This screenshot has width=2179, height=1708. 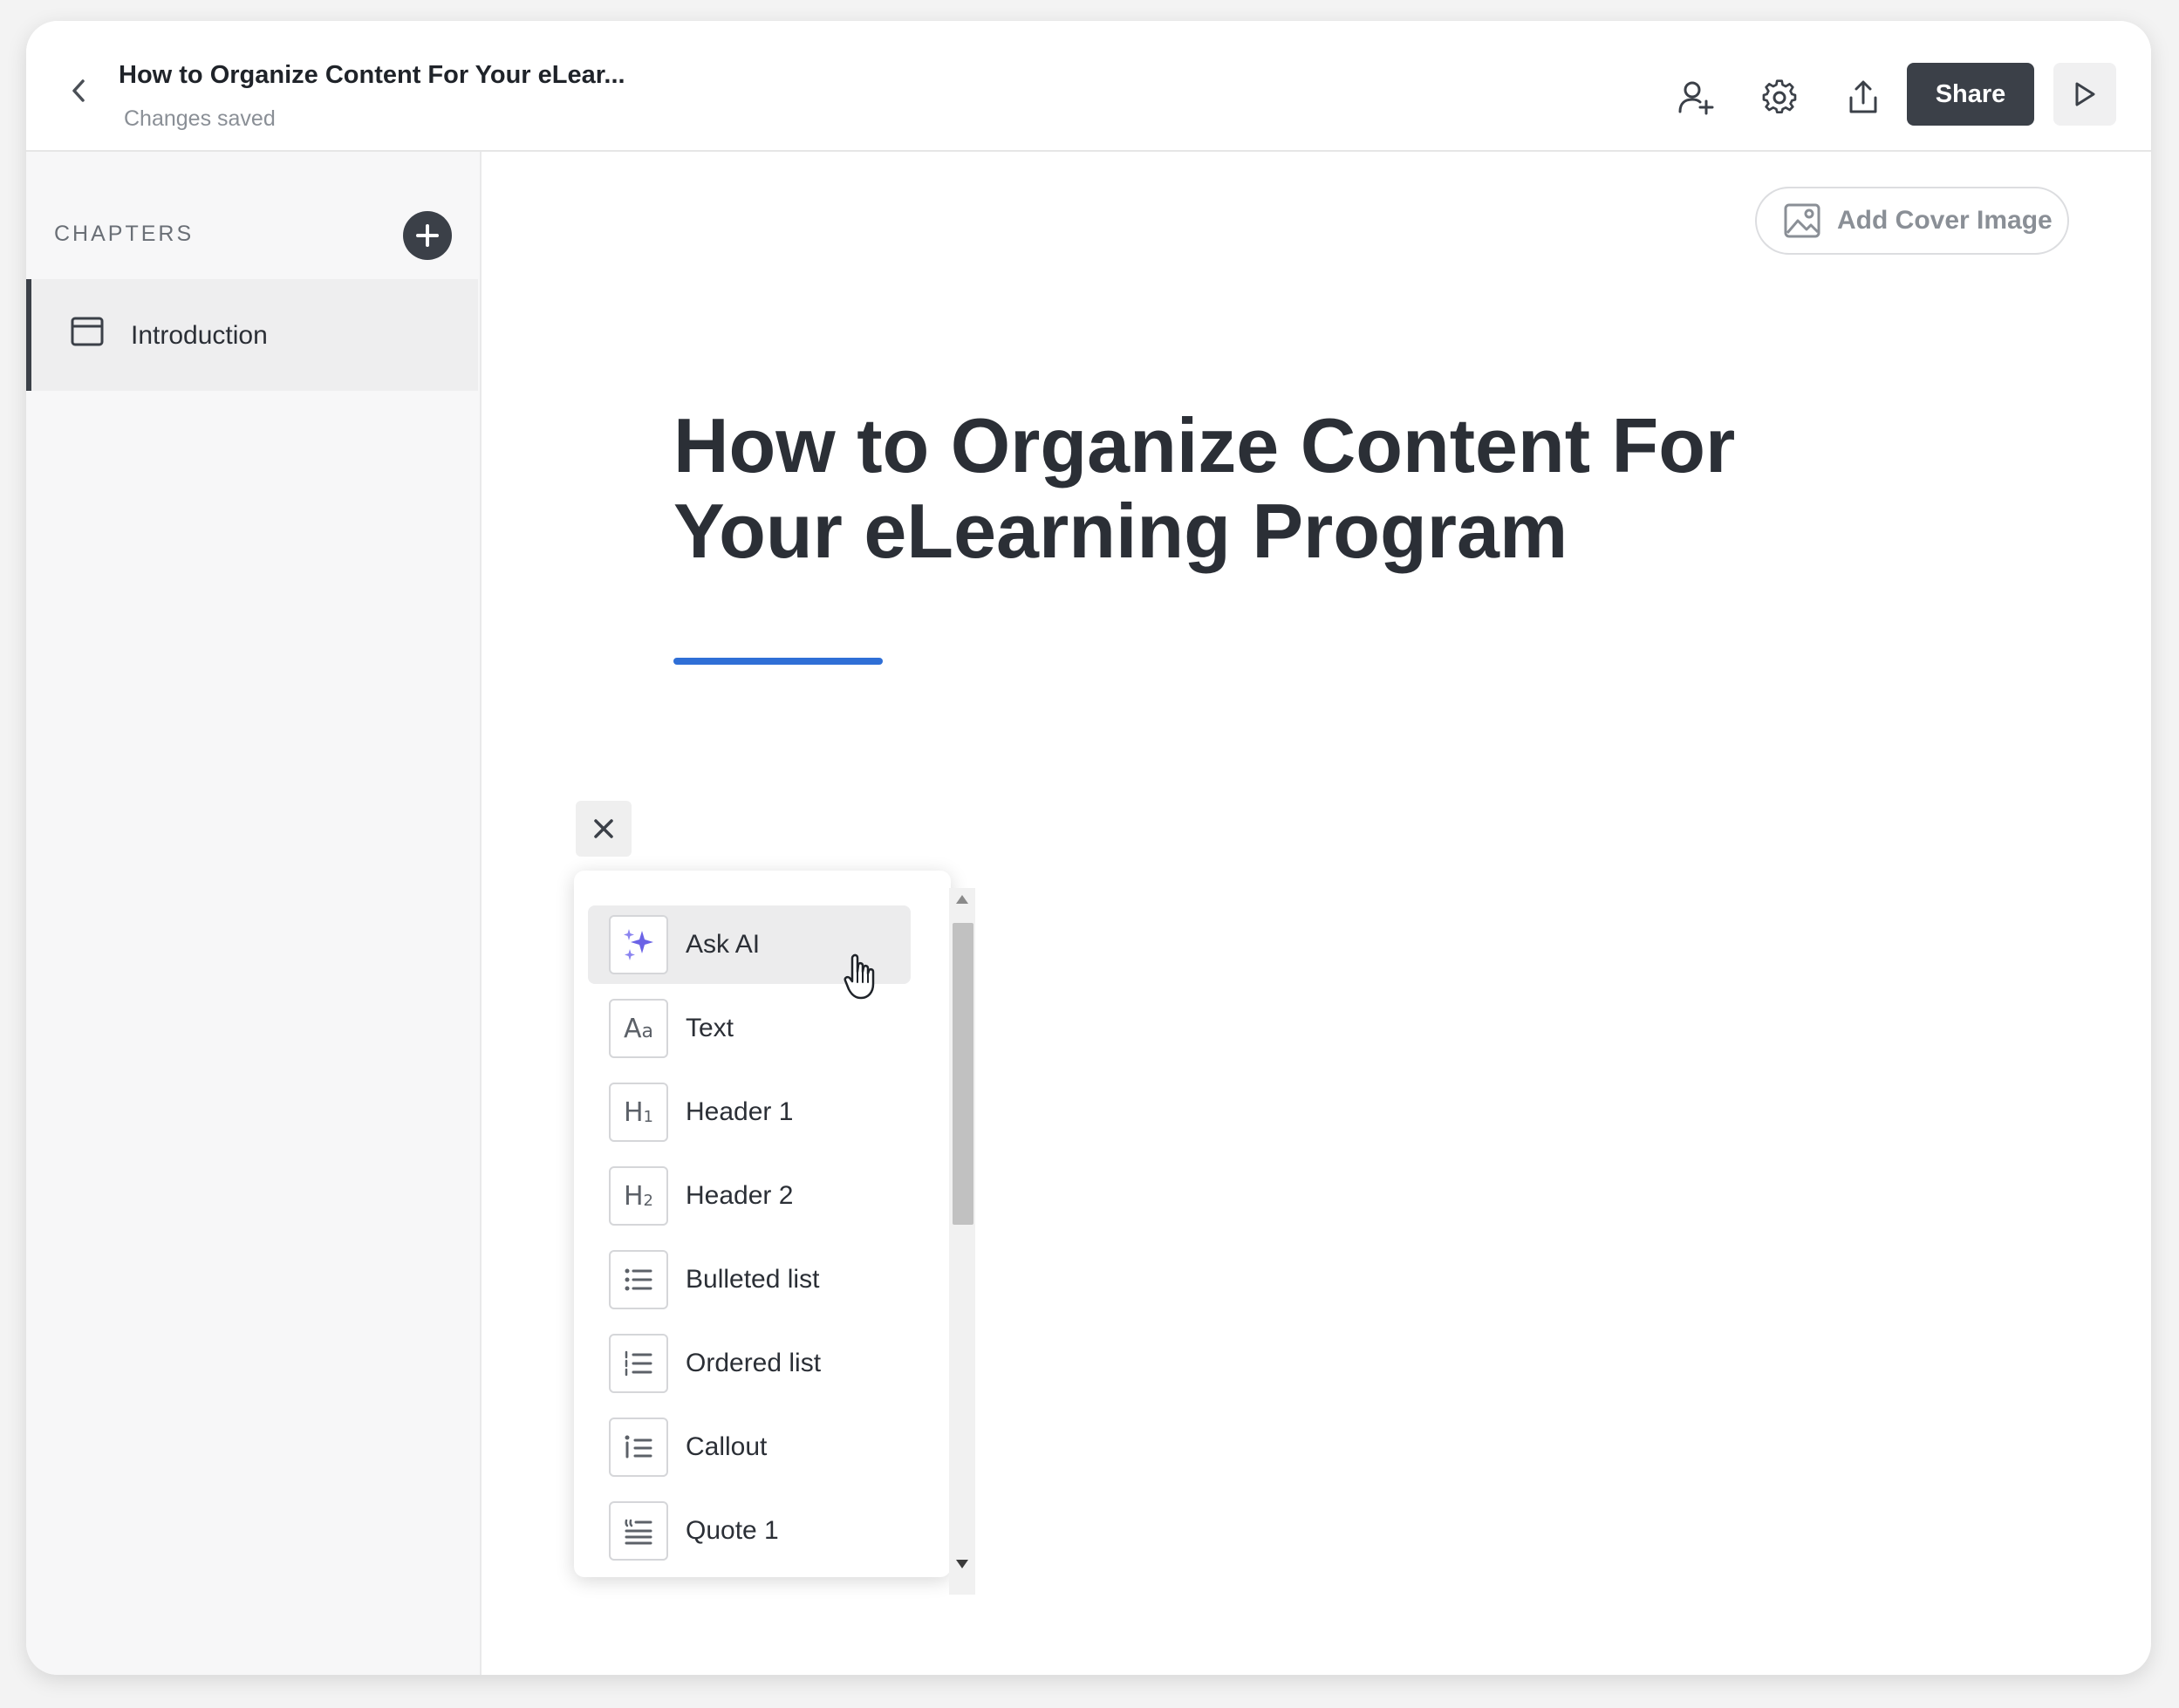 What do you see at coordinates (638, 1363) in the screenshot?
I see `ordered-list-icon` at bounding box center [638, 1363].